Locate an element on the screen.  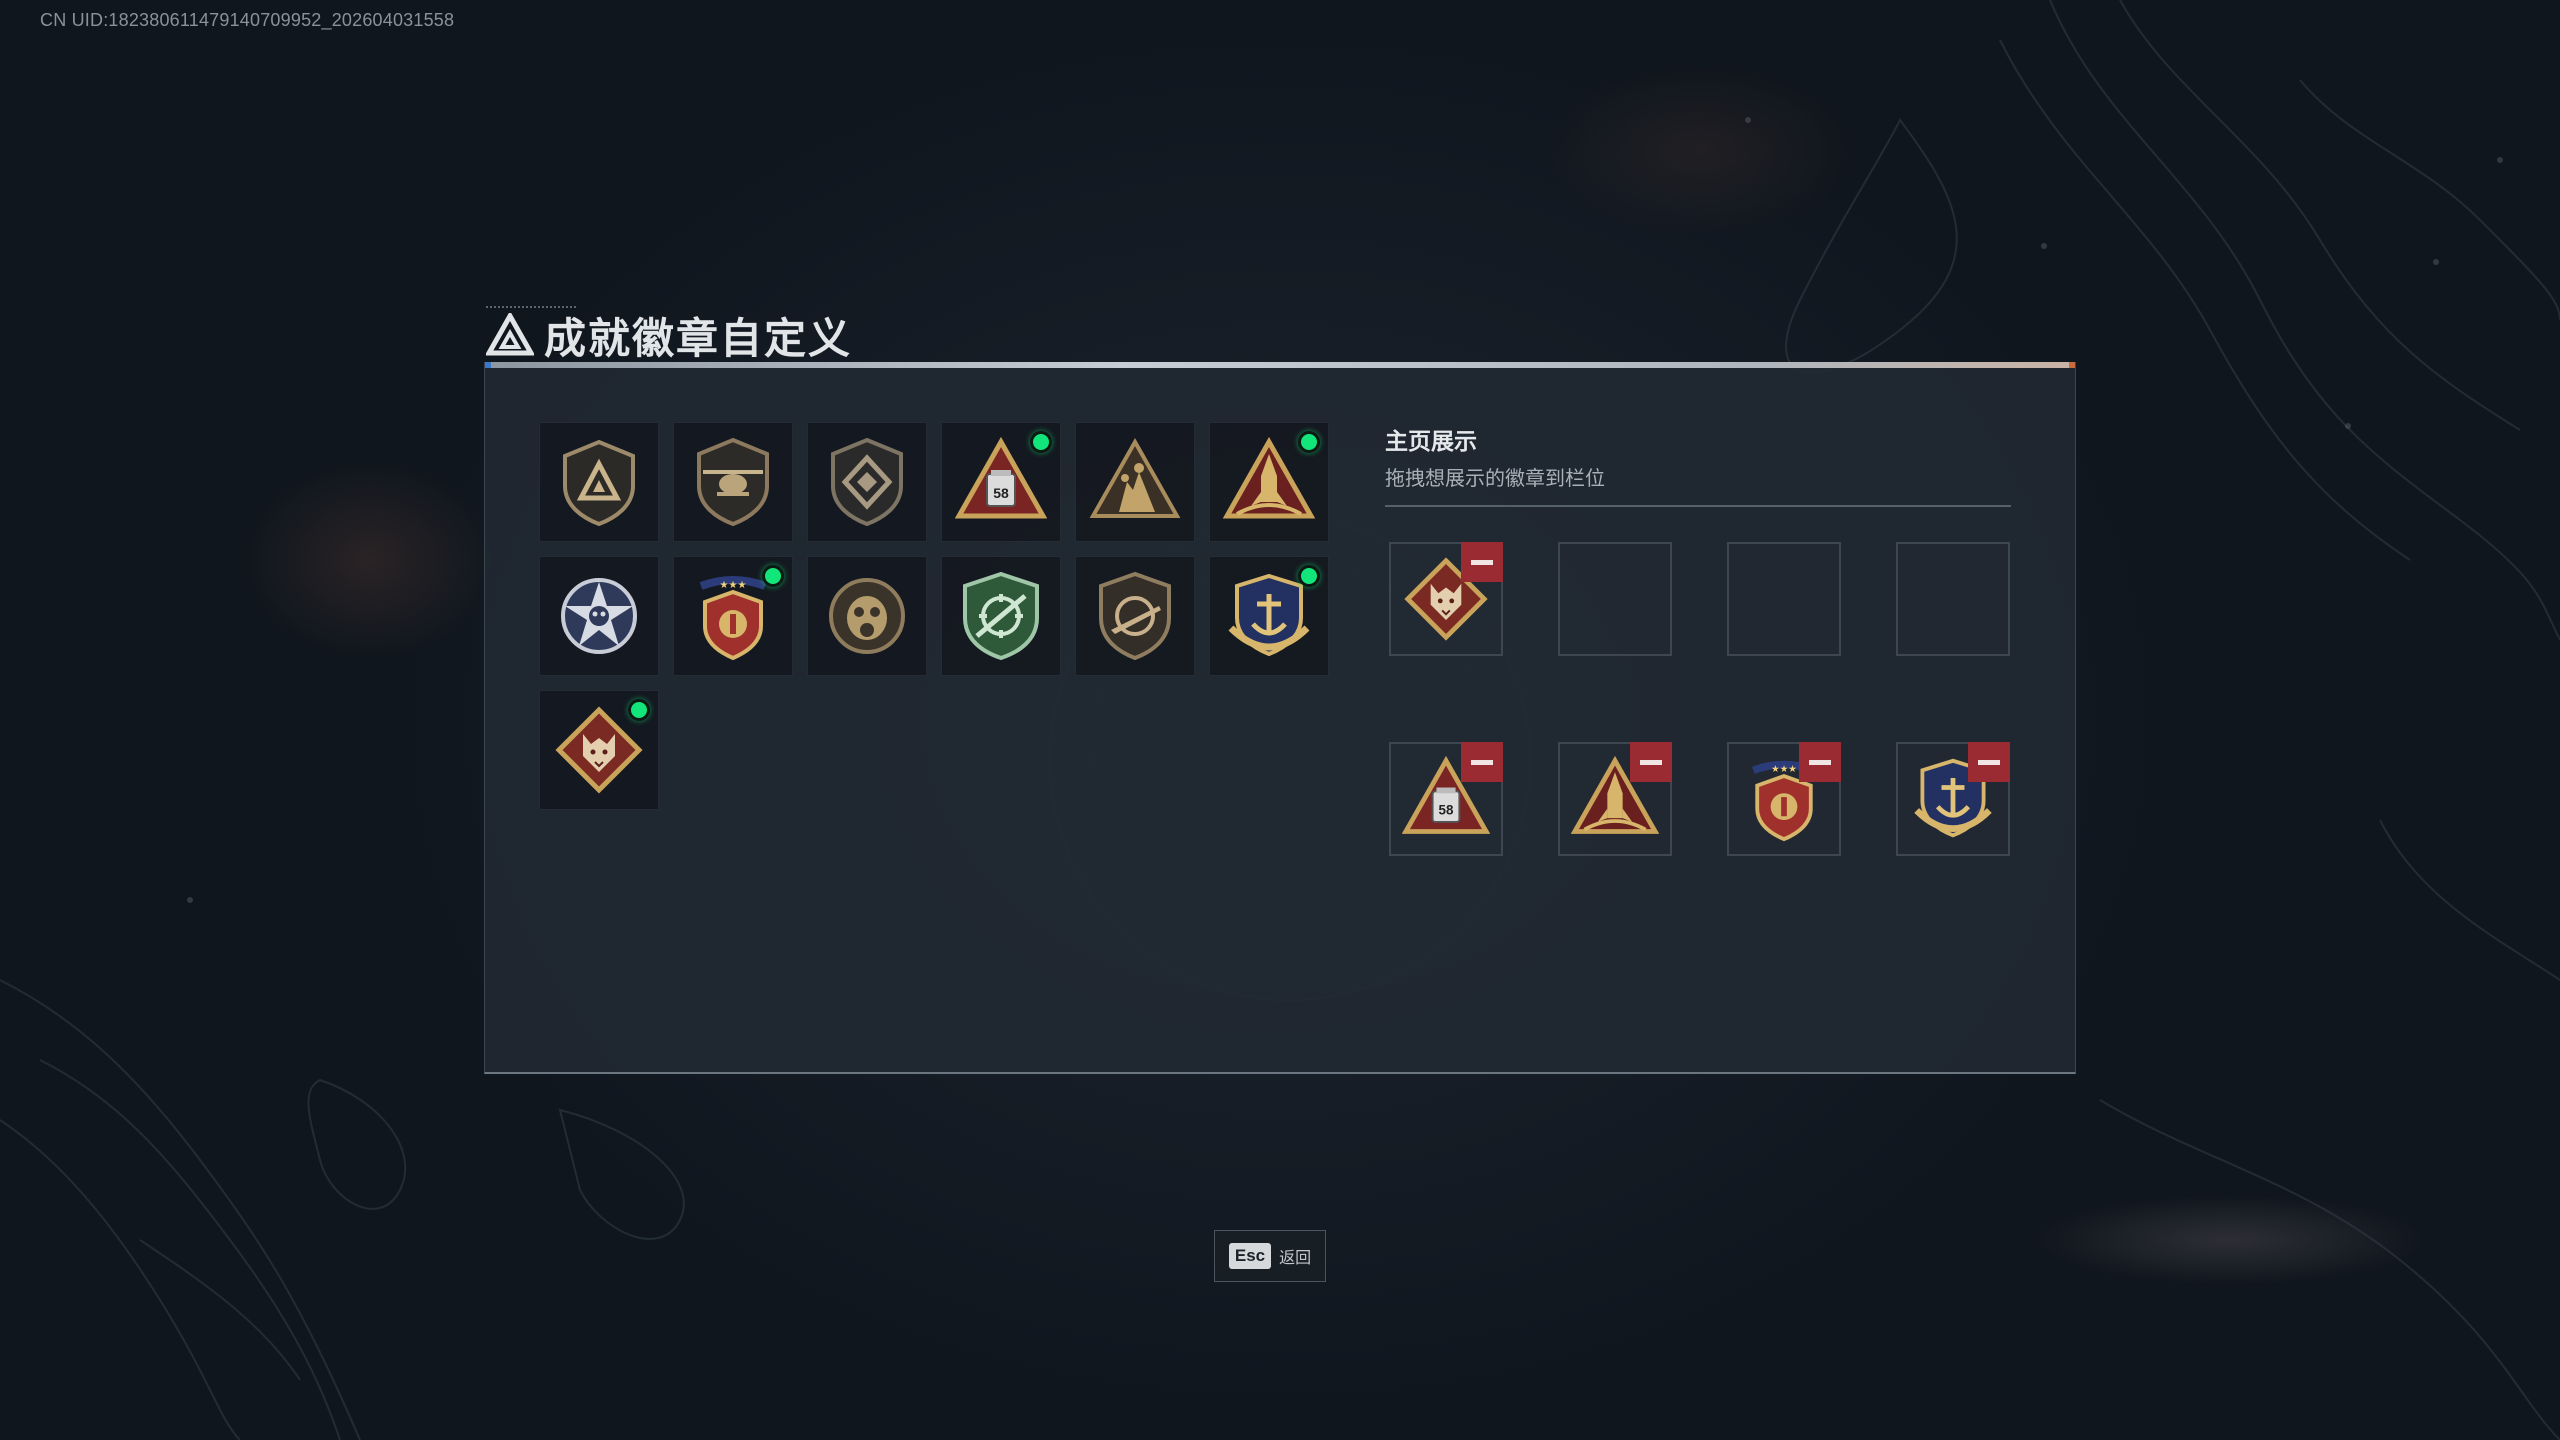
showcase-title: 主页展示 is located at coordinates (1431, 442).